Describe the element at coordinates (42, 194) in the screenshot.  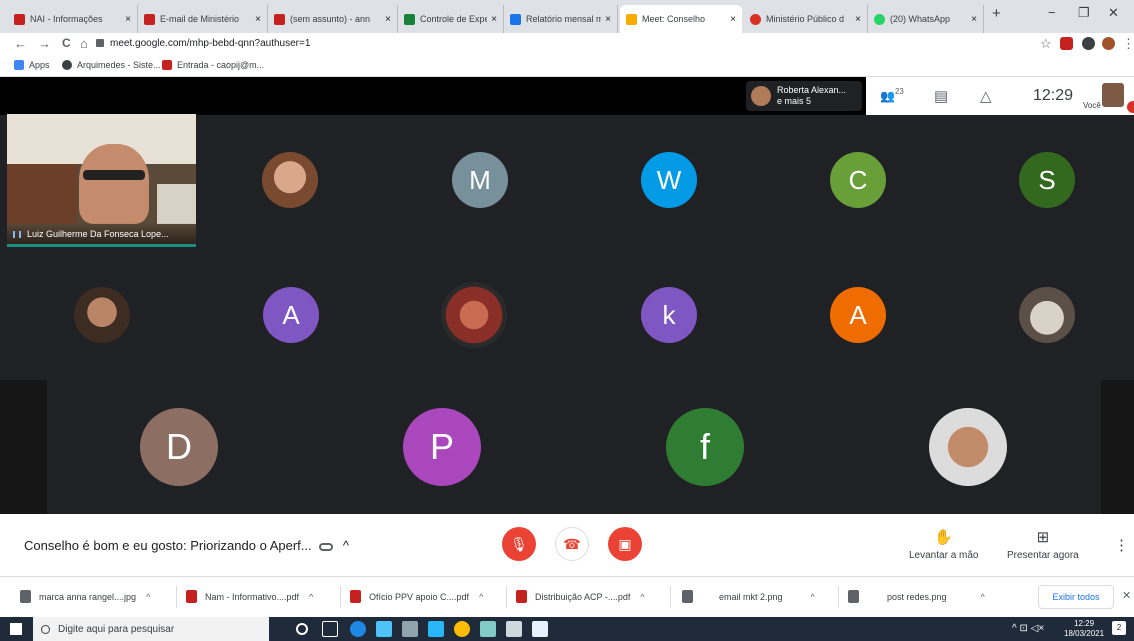
I see `painting` at that location.